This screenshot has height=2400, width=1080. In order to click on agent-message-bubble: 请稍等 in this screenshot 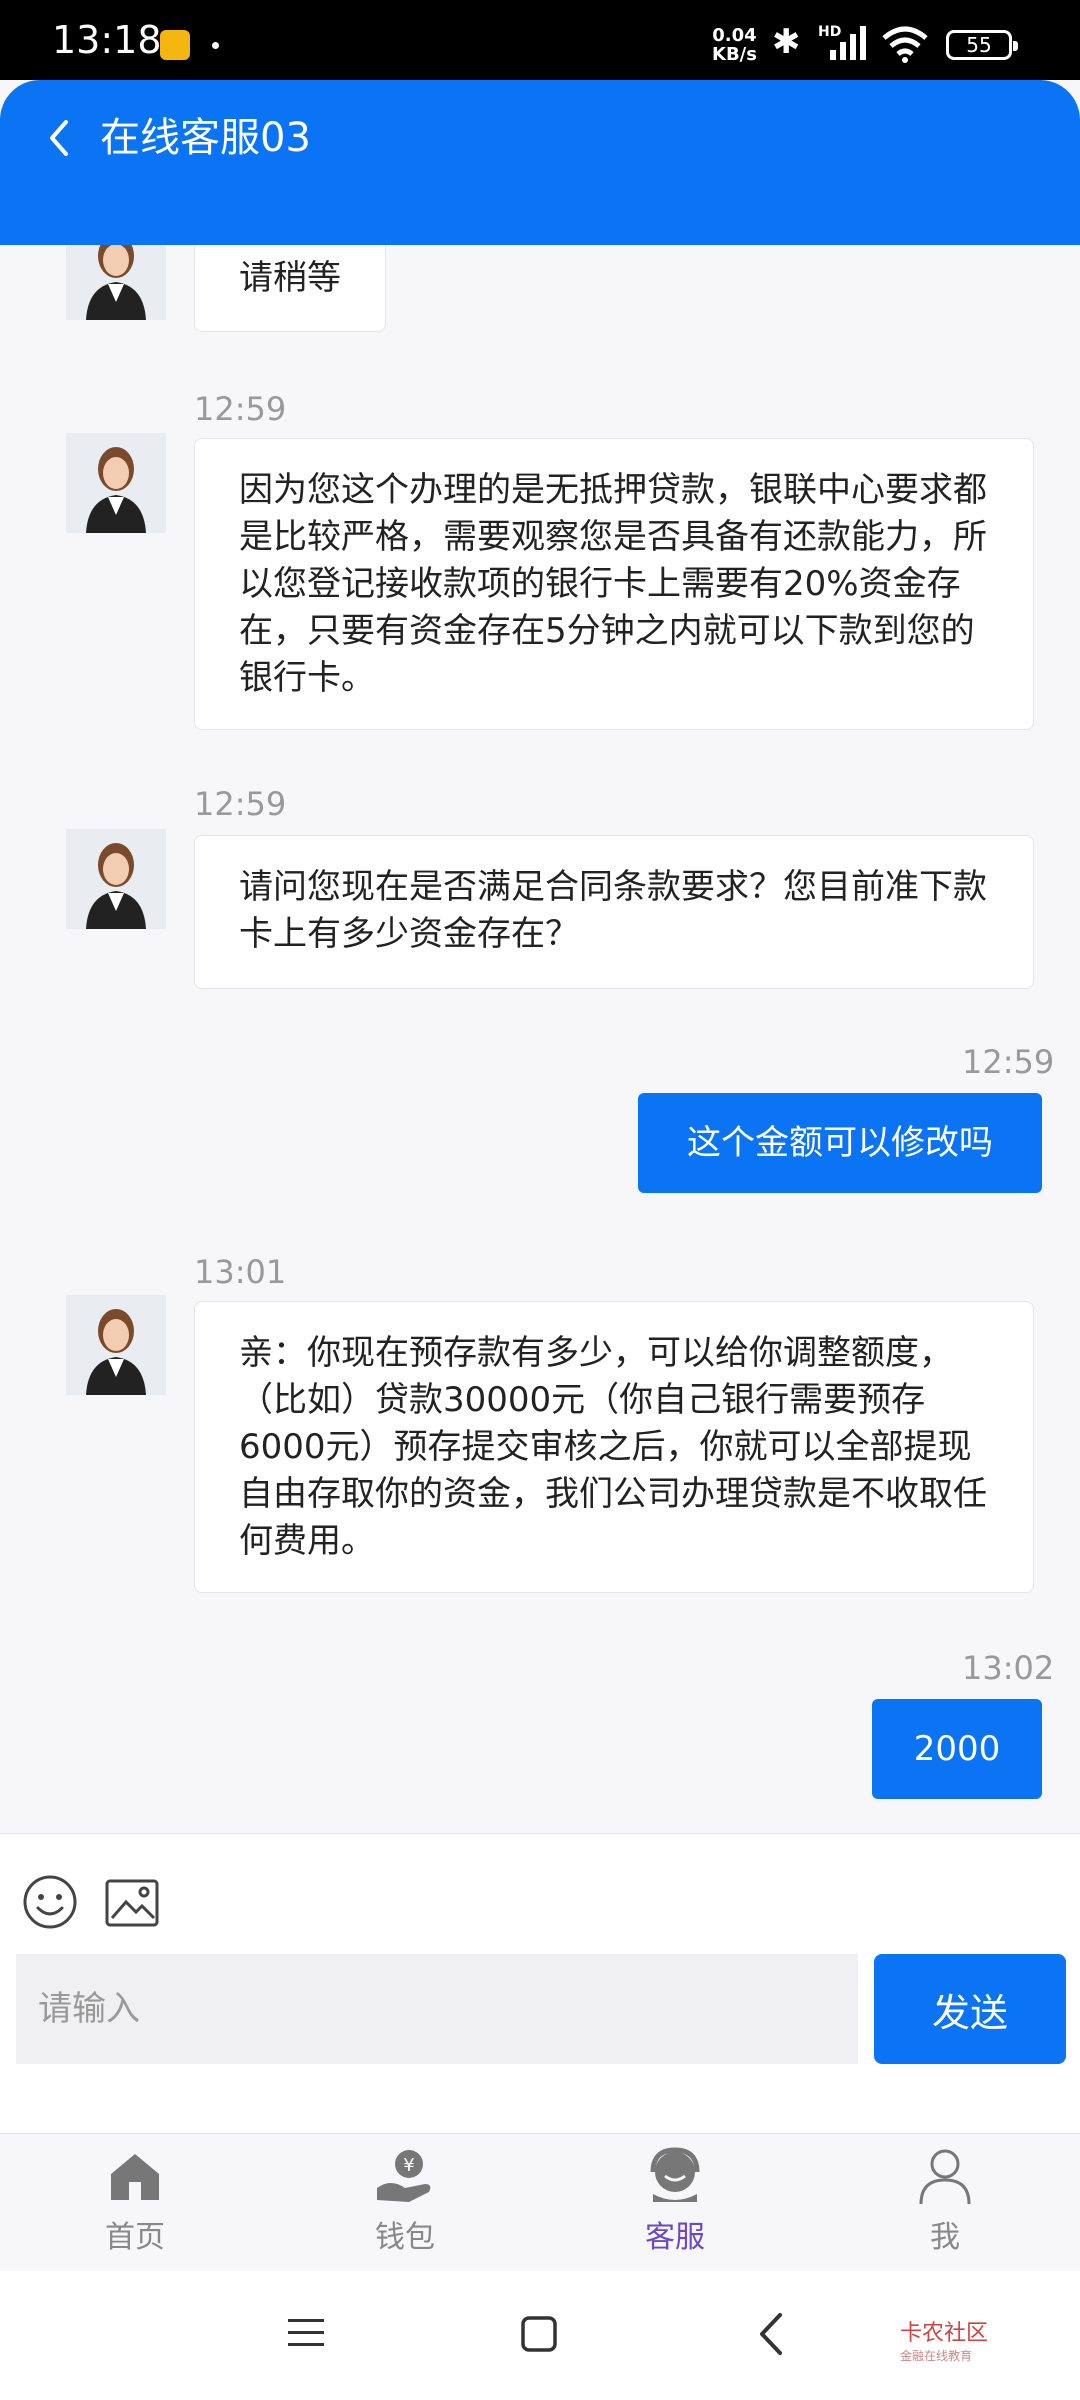, I will do `click(290, 288)`.